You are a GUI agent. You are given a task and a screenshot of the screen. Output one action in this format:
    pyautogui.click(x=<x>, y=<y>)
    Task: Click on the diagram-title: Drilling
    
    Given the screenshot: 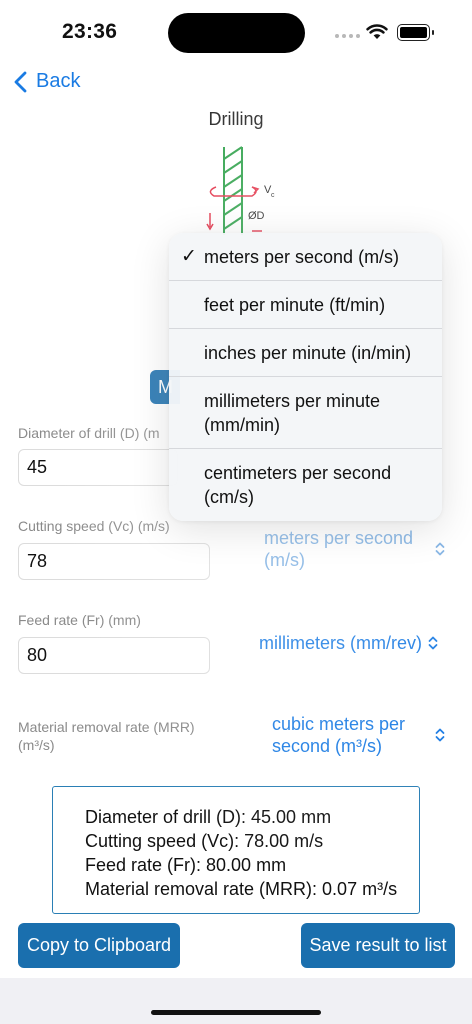 What is the action you would take?
    pyautogui.click(x=236, y=119)
    